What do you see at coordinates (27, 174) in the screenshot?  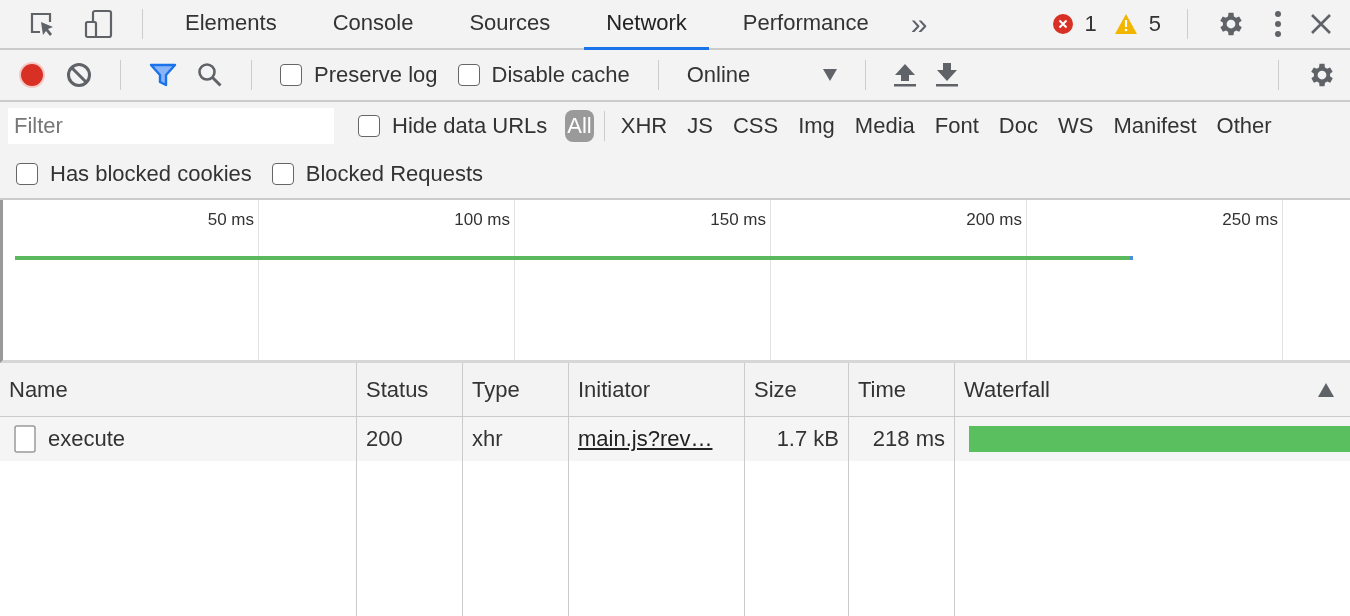 I see `blocked-cookies-checkbox` at bounding box center [27, 174].